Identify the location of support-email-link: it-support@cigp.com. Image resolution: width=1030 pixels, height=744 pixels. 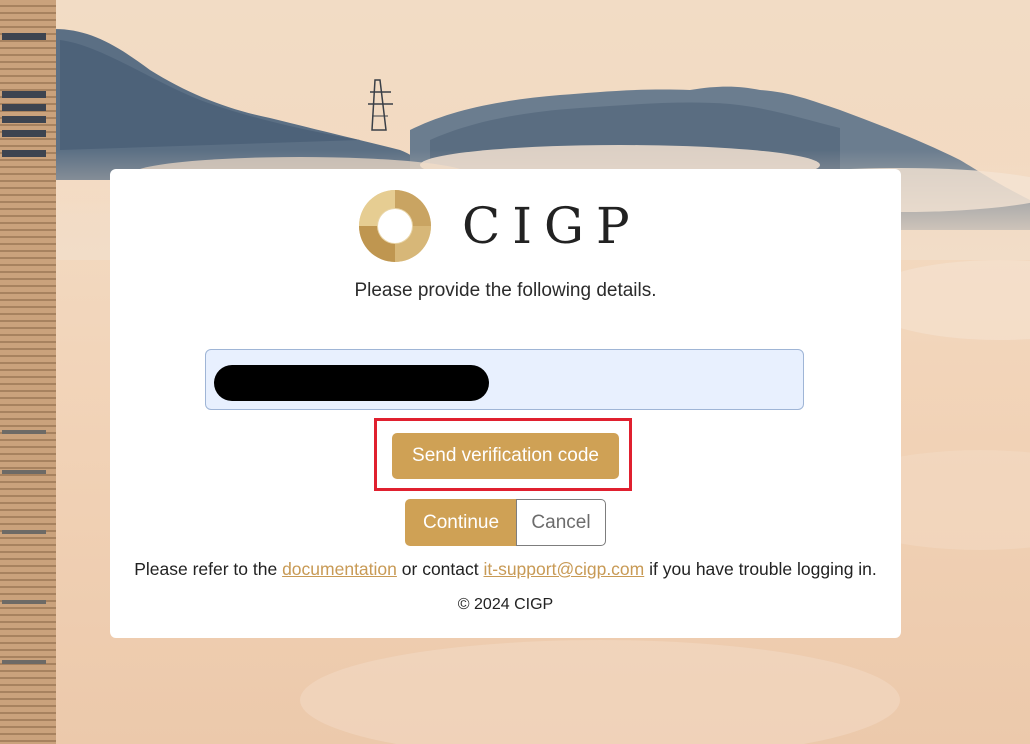
(564, 569).